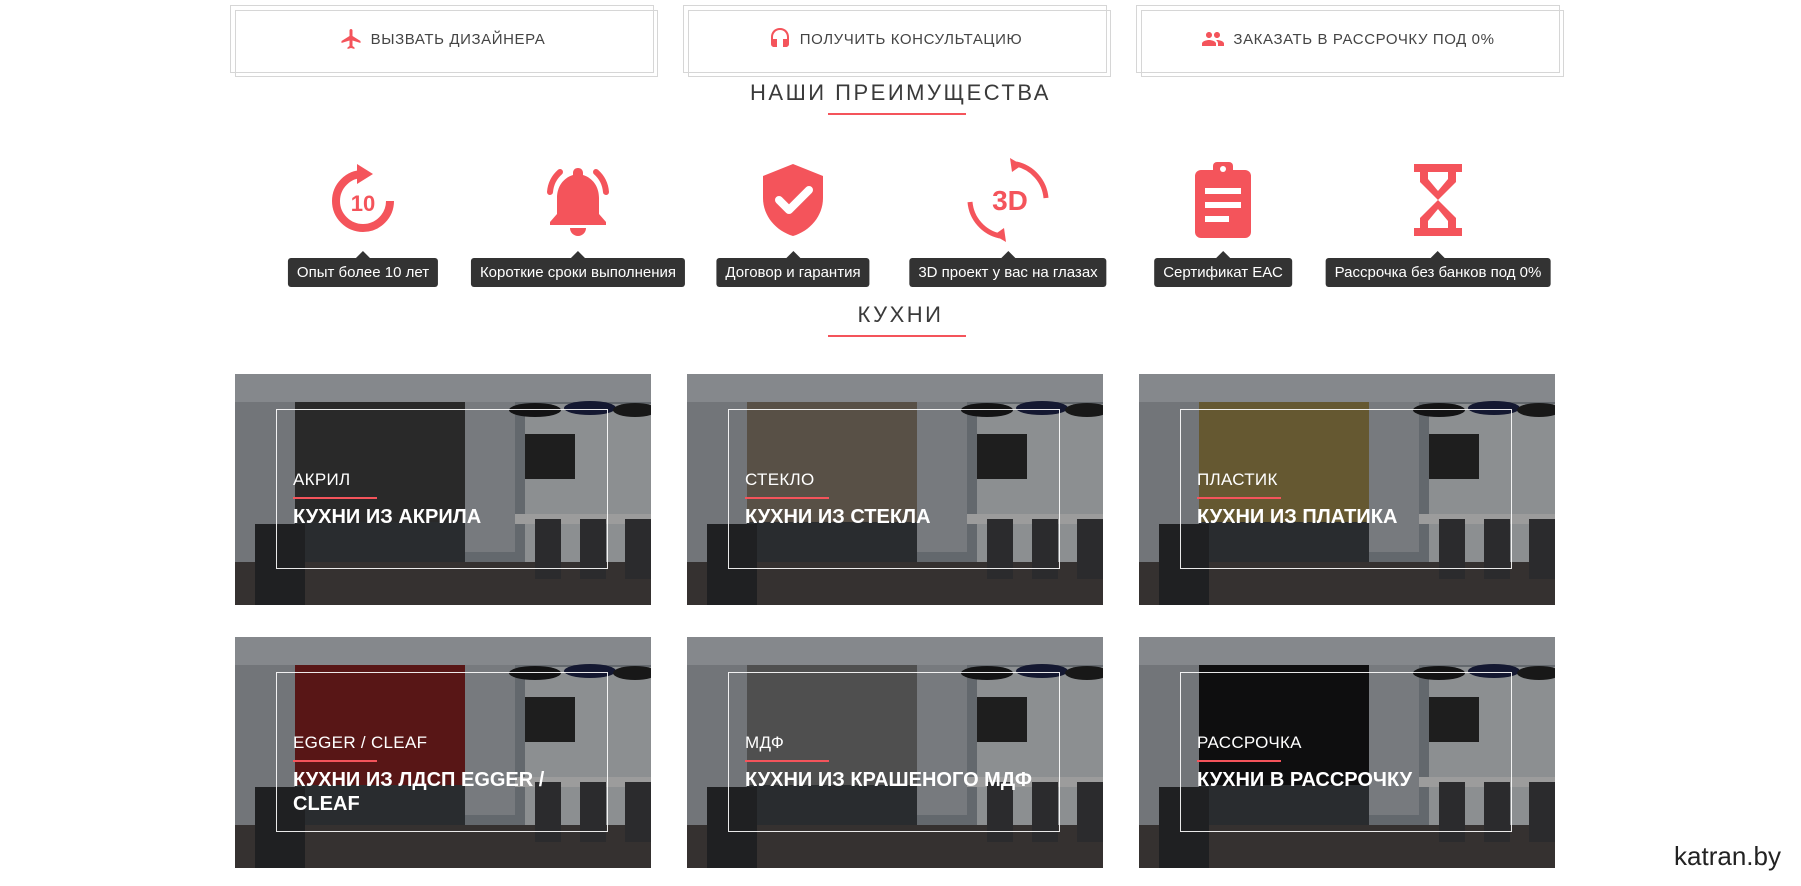 The width and height of the screenshot is (1801, 886). What do you see at coordinates (838, 517) in the screenshot?
I see `card-title: Кухни из стекла` at bounding box center [838, 517].